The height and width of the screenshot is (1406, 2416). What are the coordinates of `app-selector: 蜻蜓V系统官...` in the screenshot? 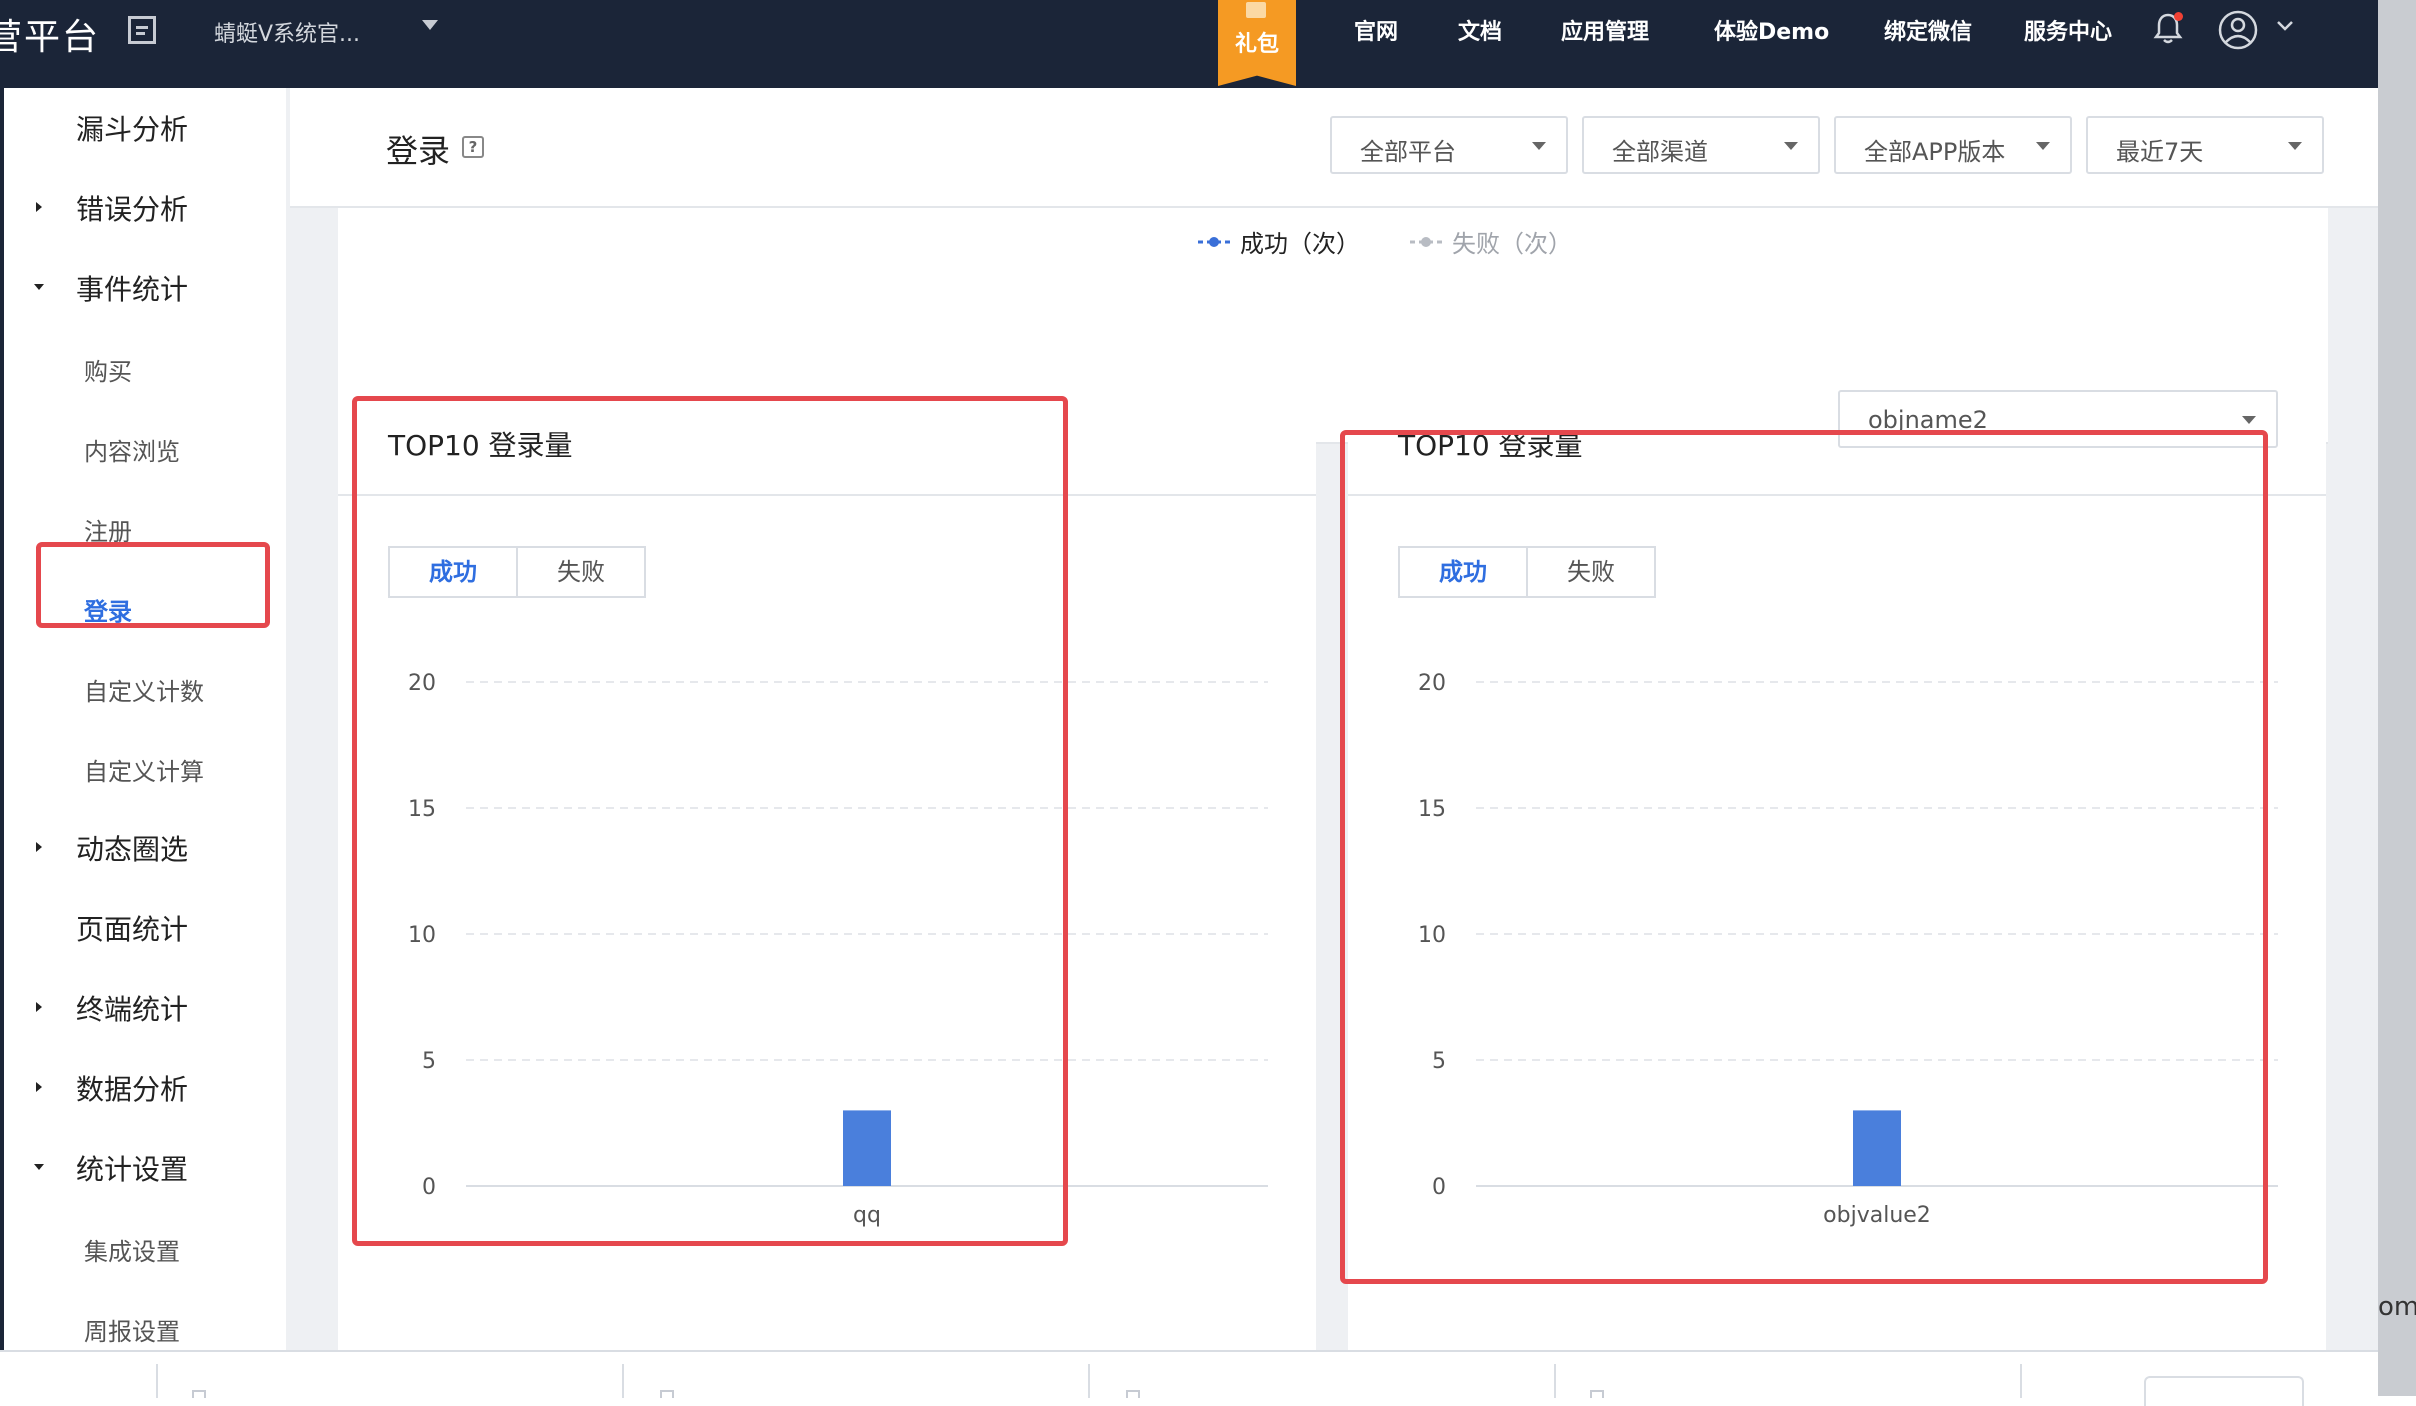 It's located at (287, 32).